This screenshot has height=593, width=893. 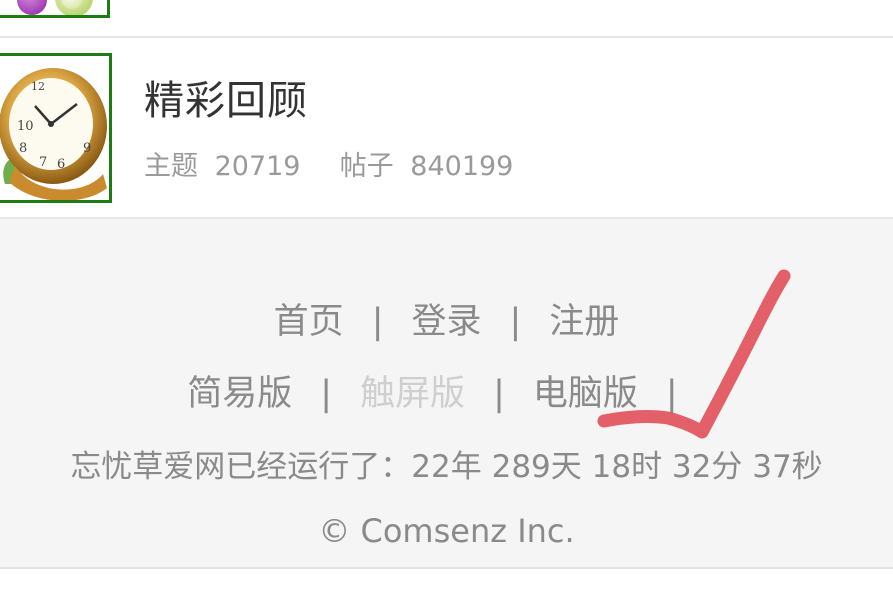 What do you see at coordinates (43, 162) in the screenshot?
I see `svg-text: 7` at bounding box center [43, 162].